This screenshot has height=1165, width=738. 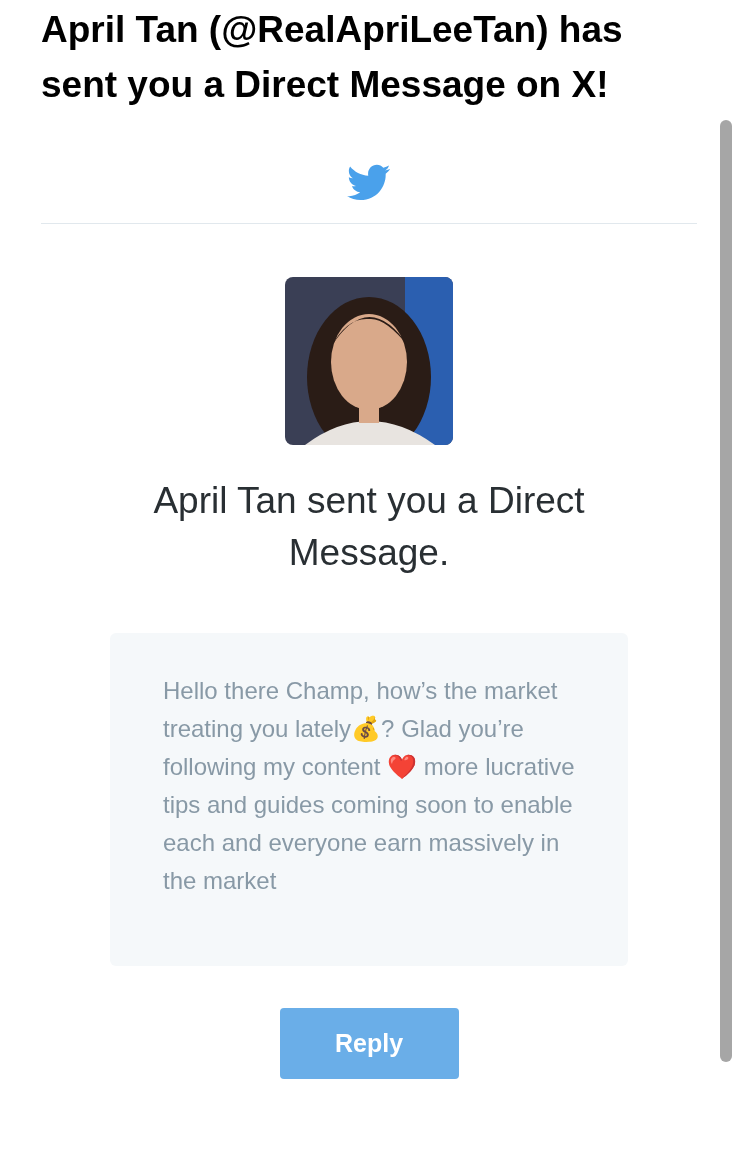 What do you see at coordinates (369, 1043) in the screenshot?
I see `reply-button: Reply` at bounding box center [369, 1043].